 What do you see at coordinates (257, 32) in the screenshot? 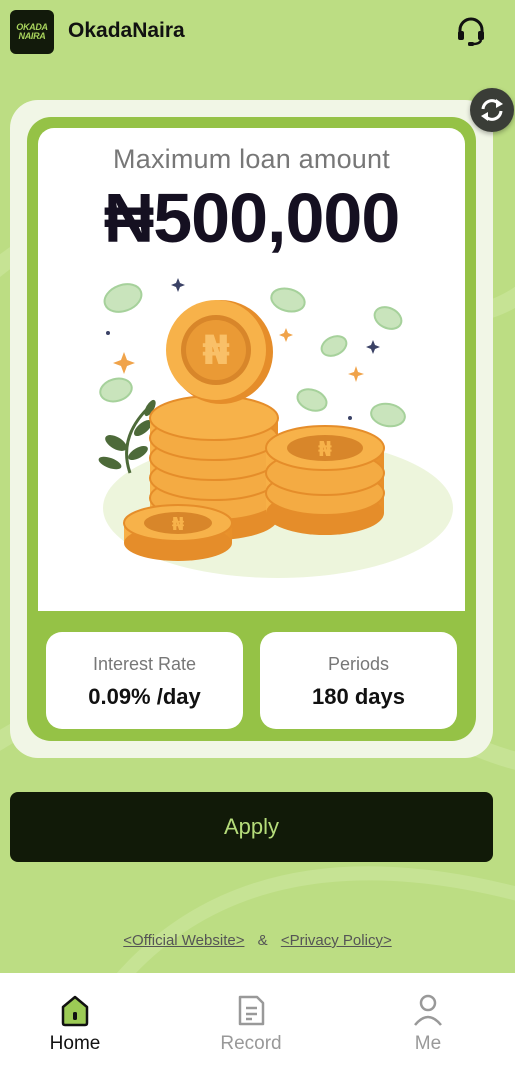
I see `app-header: OKADA NAIRA OkadaNaira` at bounding box center [257, 32].